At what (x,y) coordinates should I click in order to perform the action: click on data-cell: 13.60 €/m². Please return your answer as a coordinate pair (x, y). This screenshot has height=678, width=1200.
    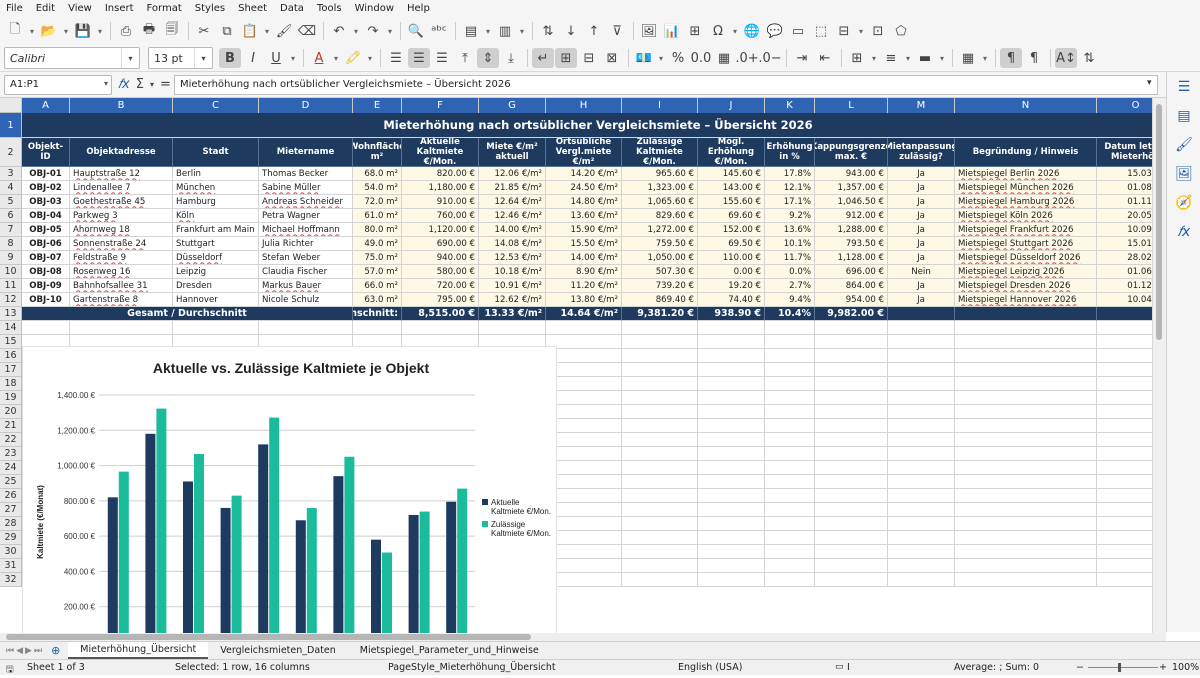
    Looking at the image, I should click on (584, 216).